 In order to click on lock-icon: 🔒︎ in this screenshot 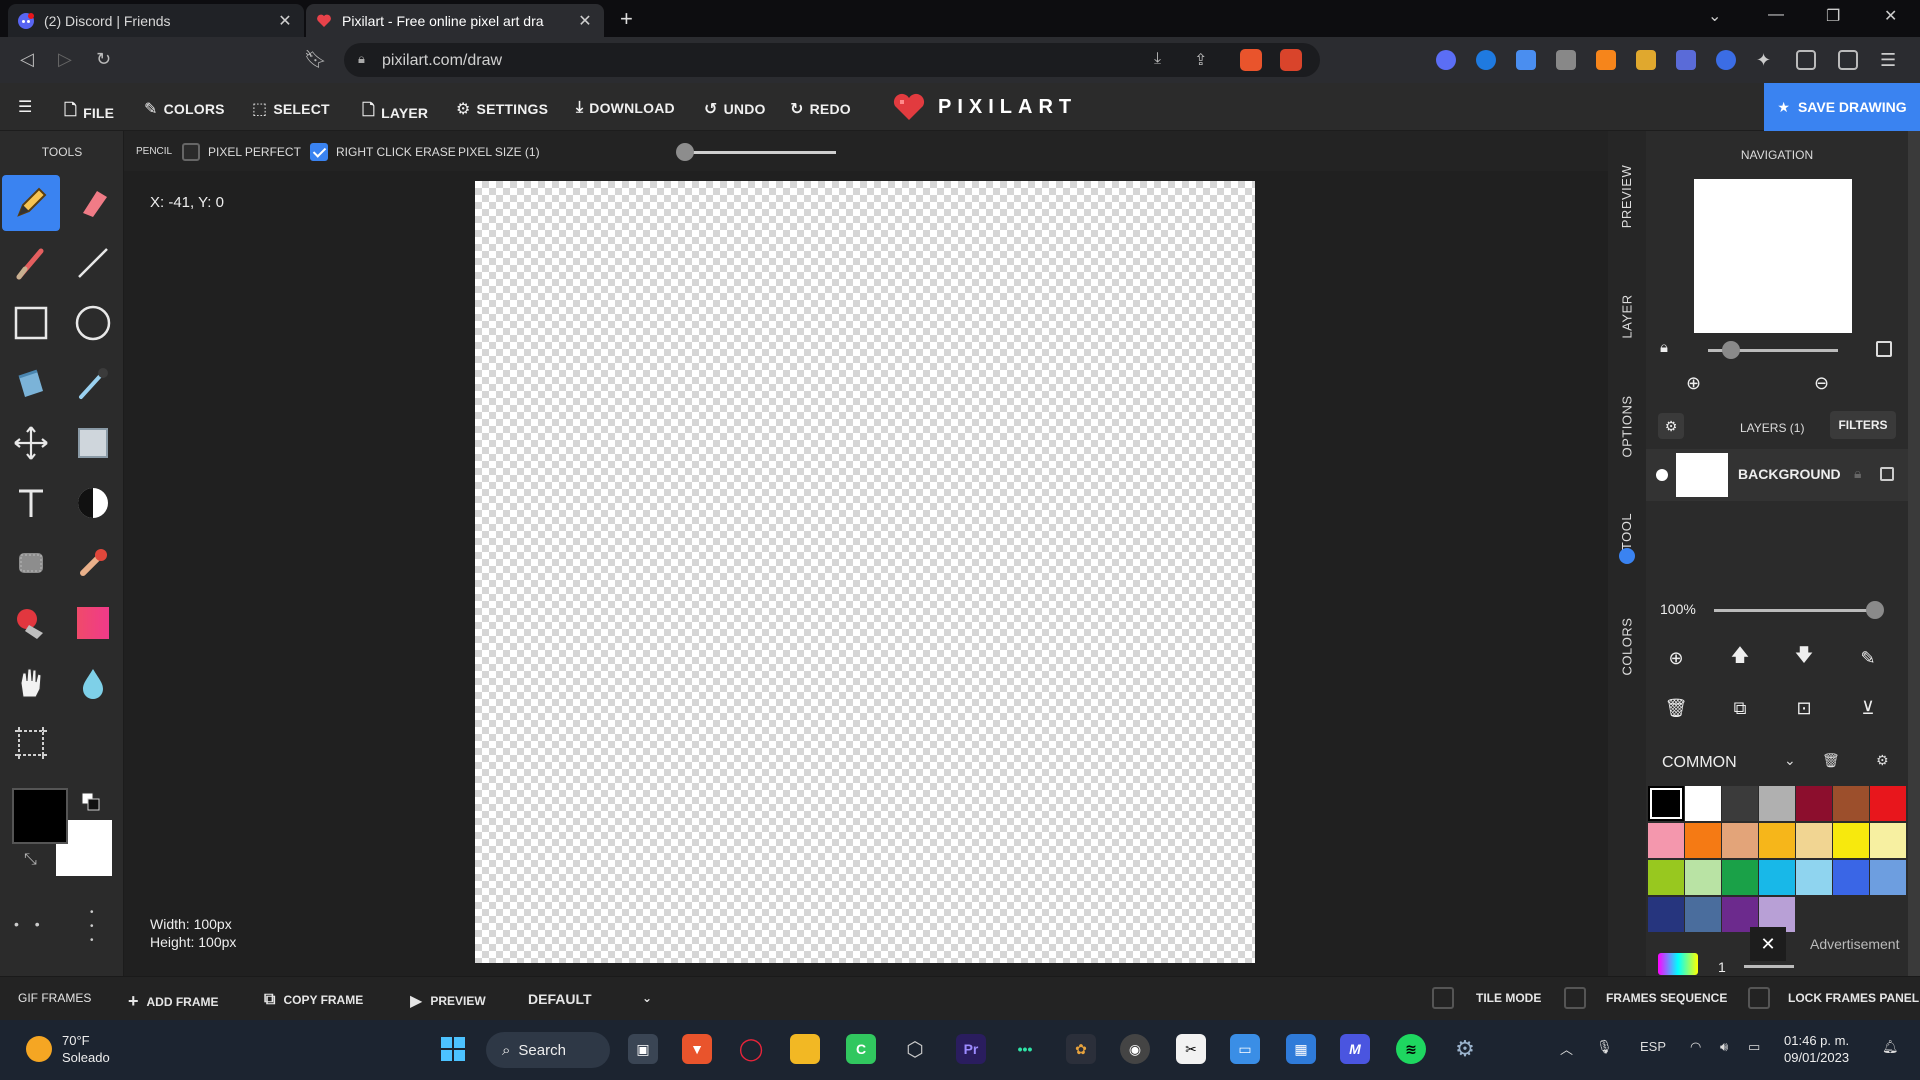, I will do `click(1664, 347)`.